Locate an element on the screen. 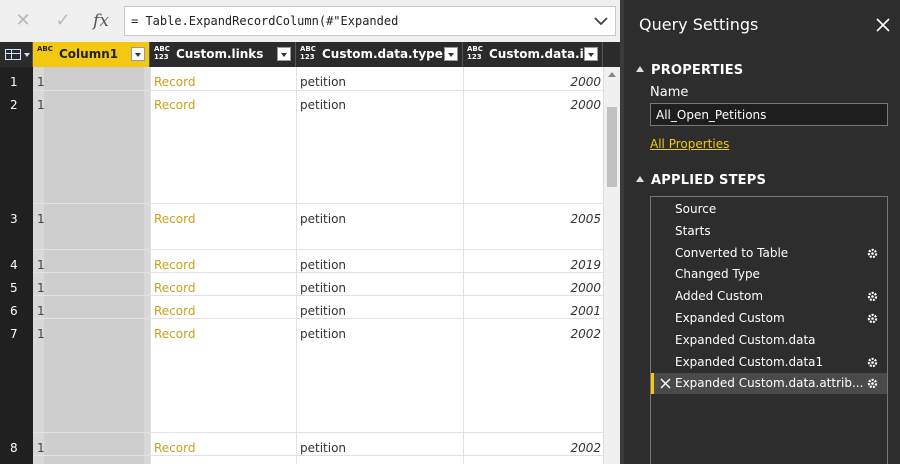 This screenshot has height=464, width=900. properties-header: PROPERTIES is located at coordinates (697, 70).